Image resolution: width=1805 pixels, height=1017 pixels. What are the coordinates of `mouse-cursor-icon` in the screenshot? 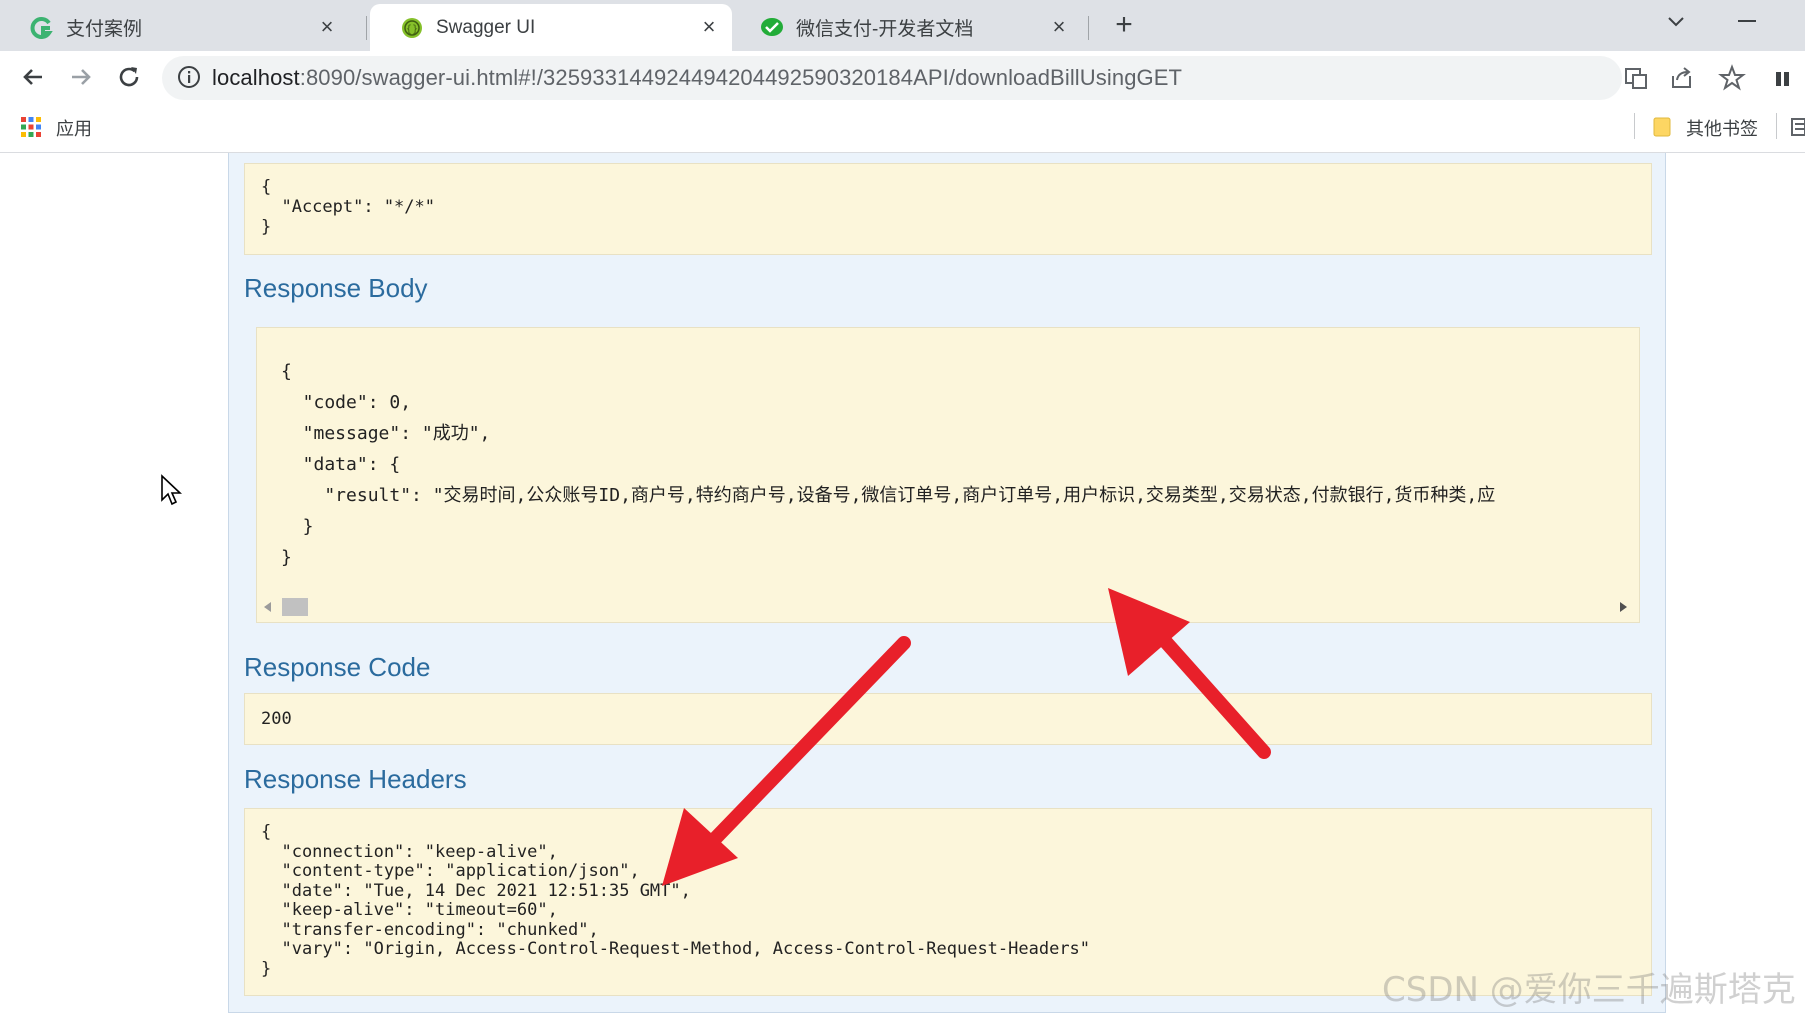 It's located at (171, 490).